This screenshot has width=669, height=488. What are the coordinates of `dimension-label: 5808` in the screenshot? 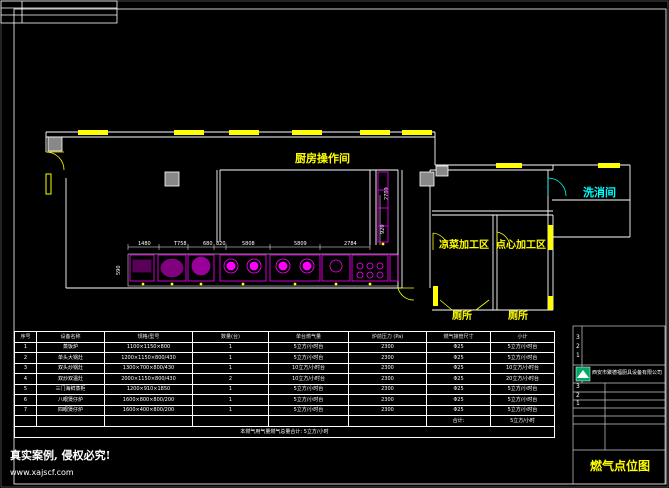 It's located at (248, 244).